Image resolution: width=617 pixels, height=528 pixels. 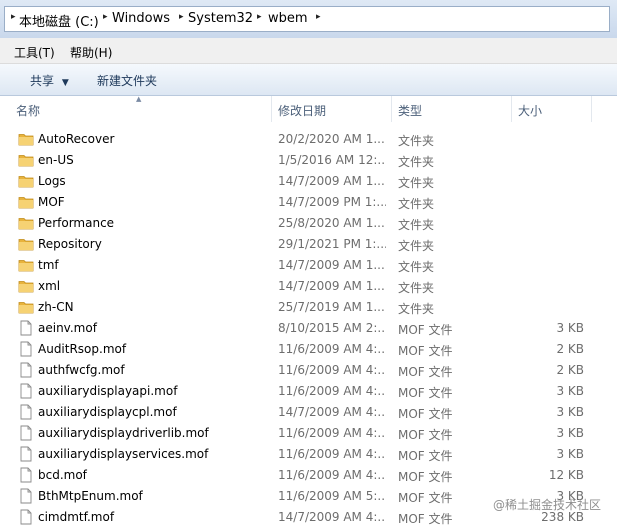 I want to click on column-header-type: 类型, so click(x=452, y=109).